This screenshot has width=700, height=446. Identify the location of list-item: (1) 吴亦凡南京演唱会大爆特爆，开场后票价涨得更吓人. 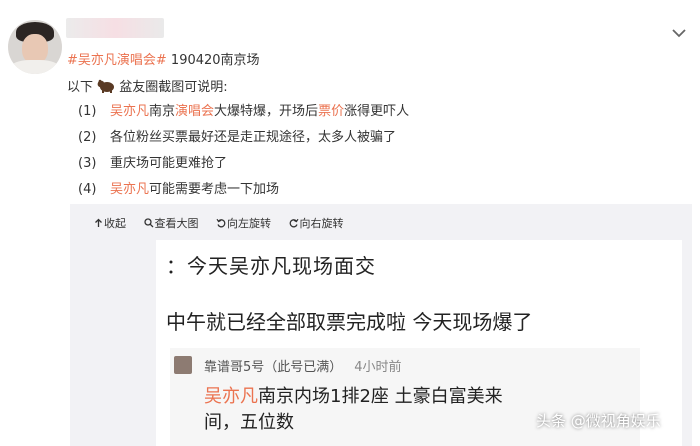
(243, 112).